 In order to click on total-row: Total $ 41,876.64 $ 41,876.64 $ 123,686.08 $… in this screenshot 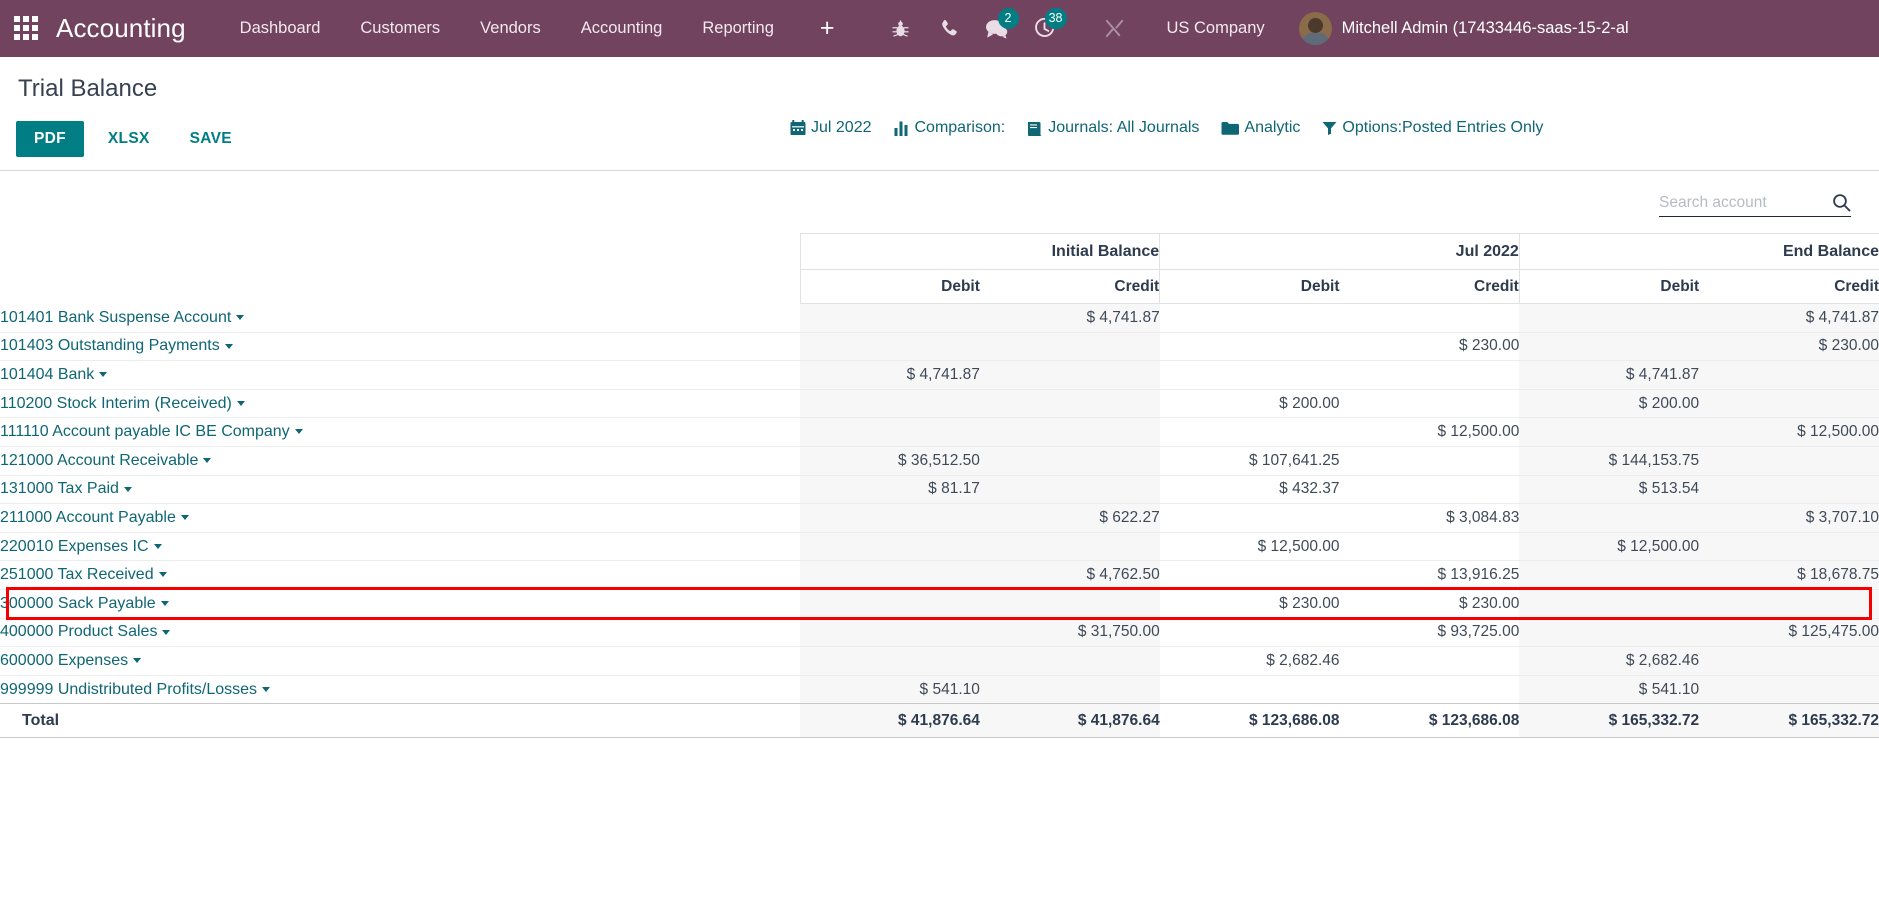, I will do `click(939, 721)`.